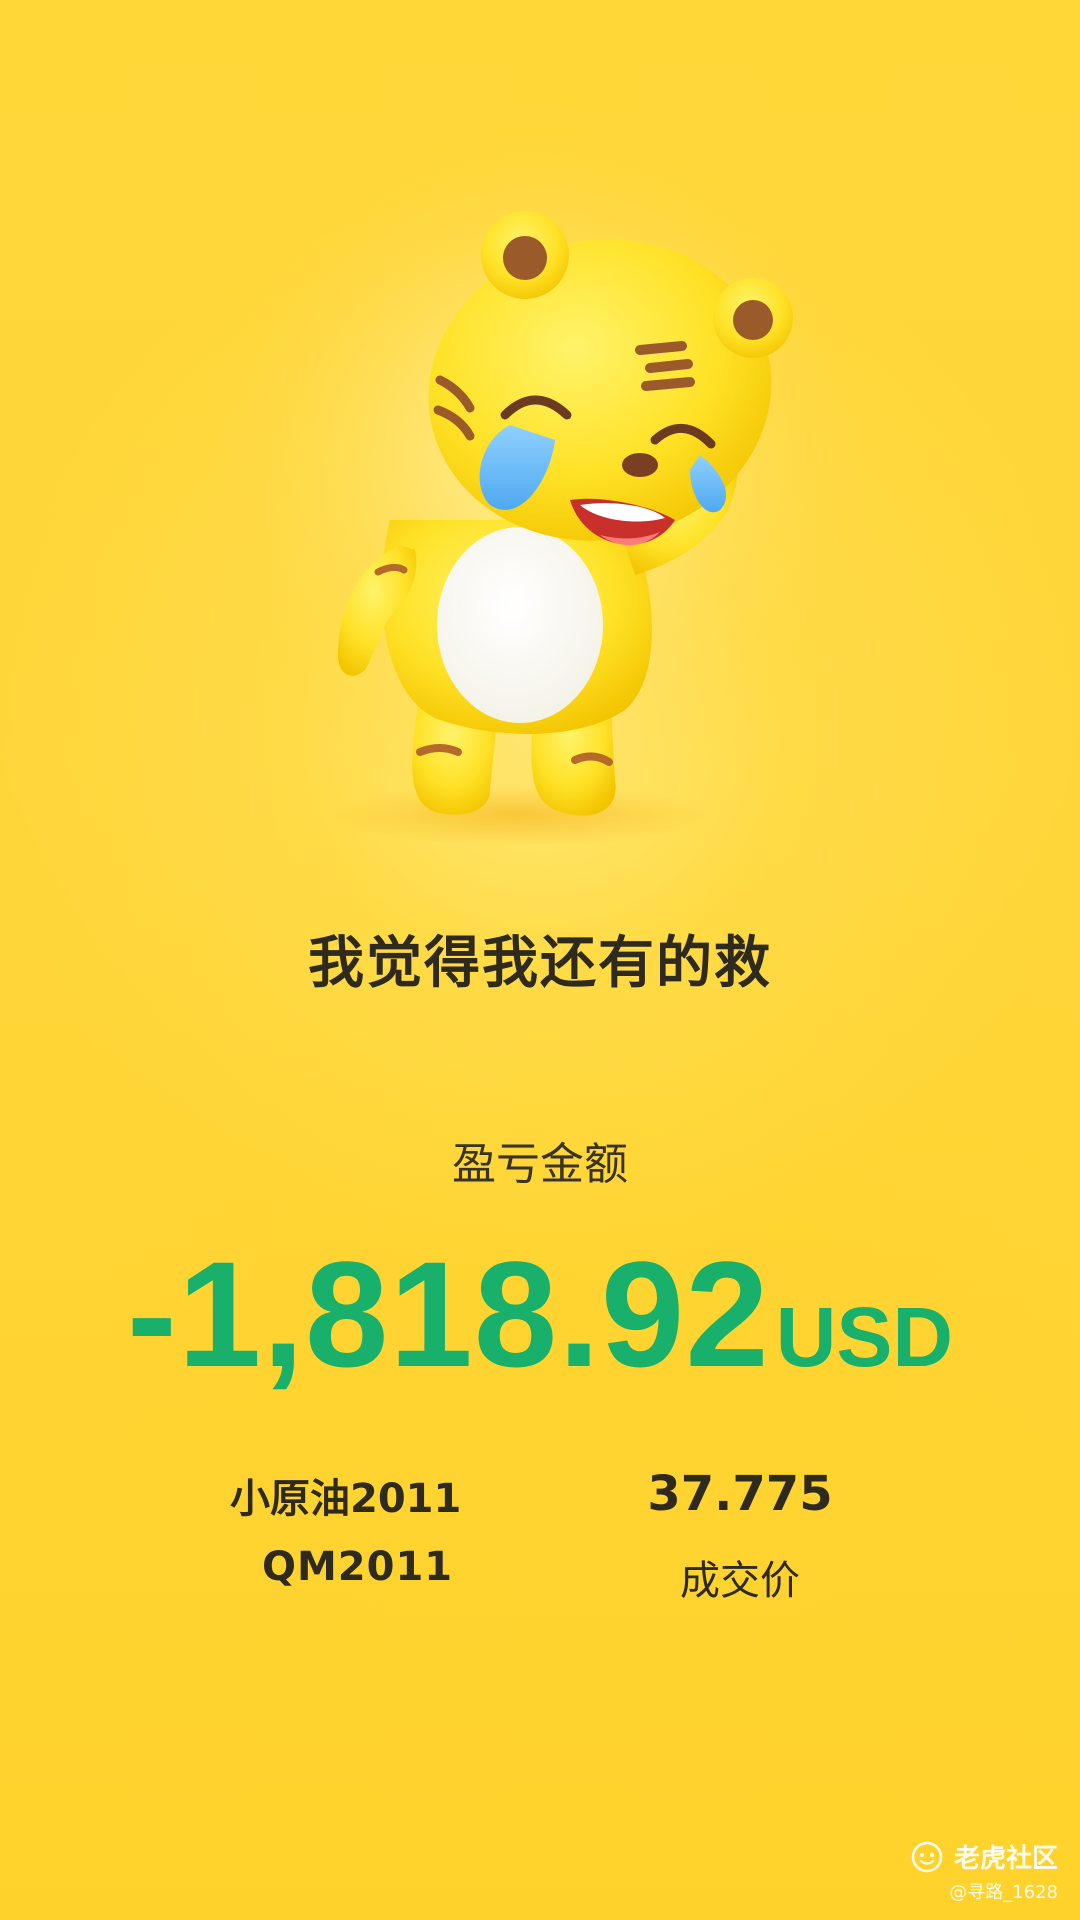  What do you see at coordinates (358, 1567) in the screenshot?
I see `contract-code: QM2011` at bounding box center [358, 1567].